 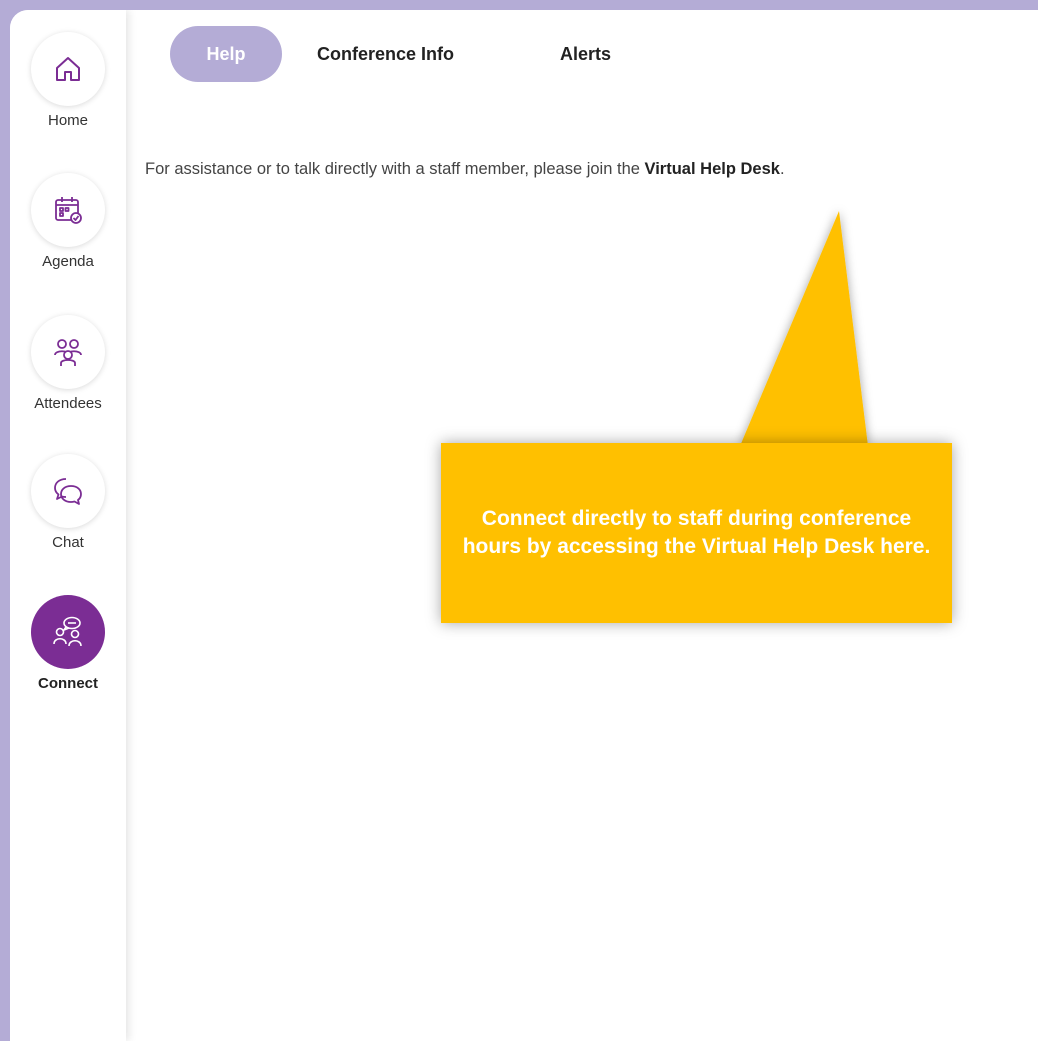 I want to click on sidebar-item-connect: Connect, so click(x=68, y=643).